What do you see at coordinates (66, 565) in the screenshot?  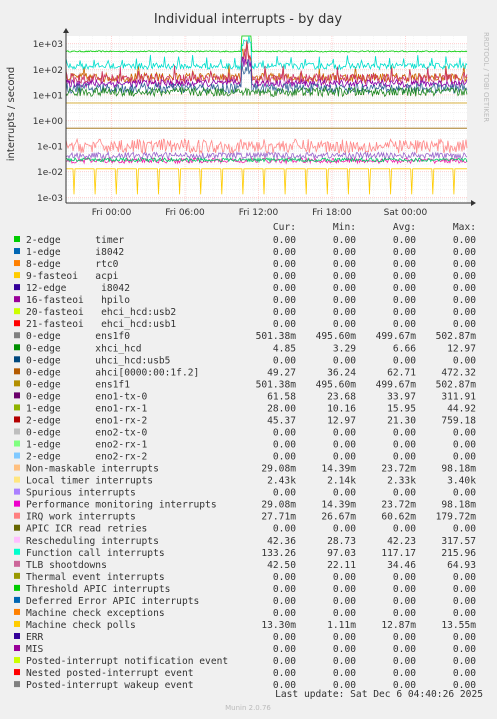 I see `legend-label: TLB shootdowns` at bounding box center [66, 565].